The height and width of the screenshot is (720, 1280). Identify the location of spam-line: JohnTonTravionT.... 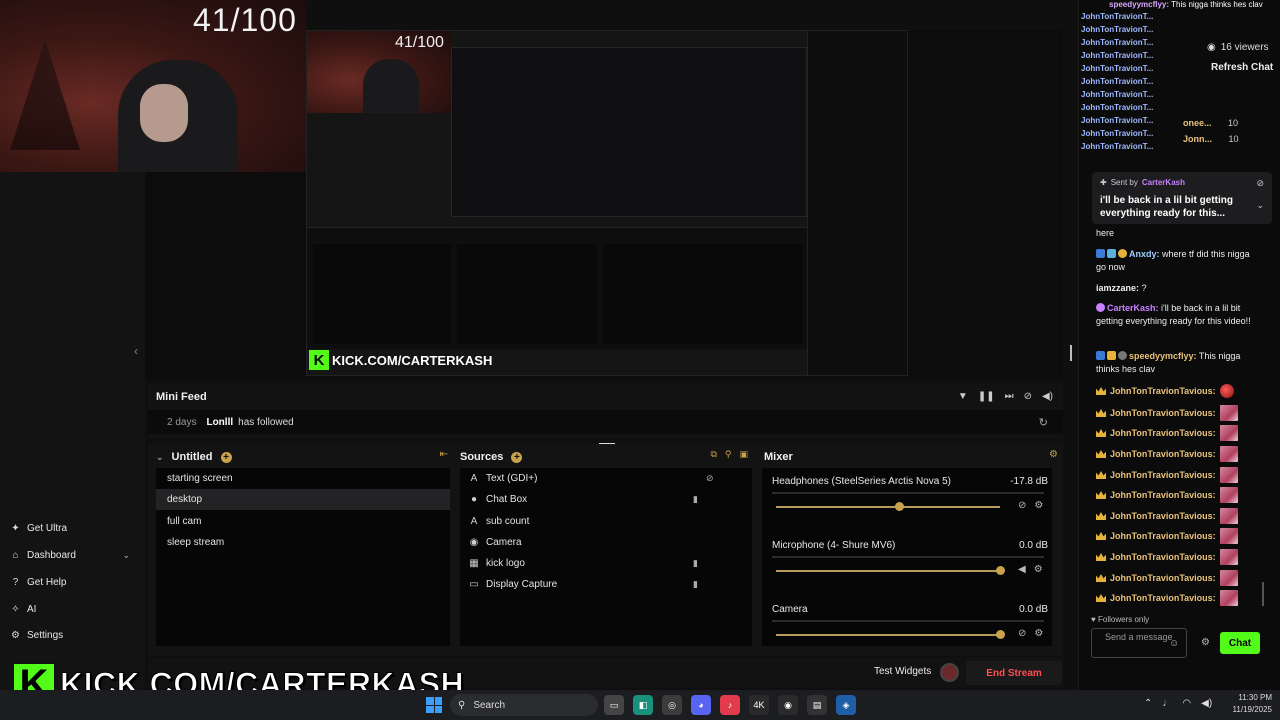
(1117, 16).